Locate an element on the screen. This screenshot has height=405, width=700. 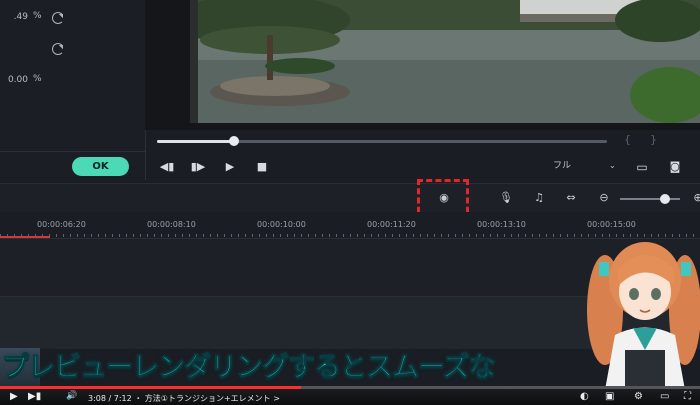
divider is located at coordinates (72, 151).